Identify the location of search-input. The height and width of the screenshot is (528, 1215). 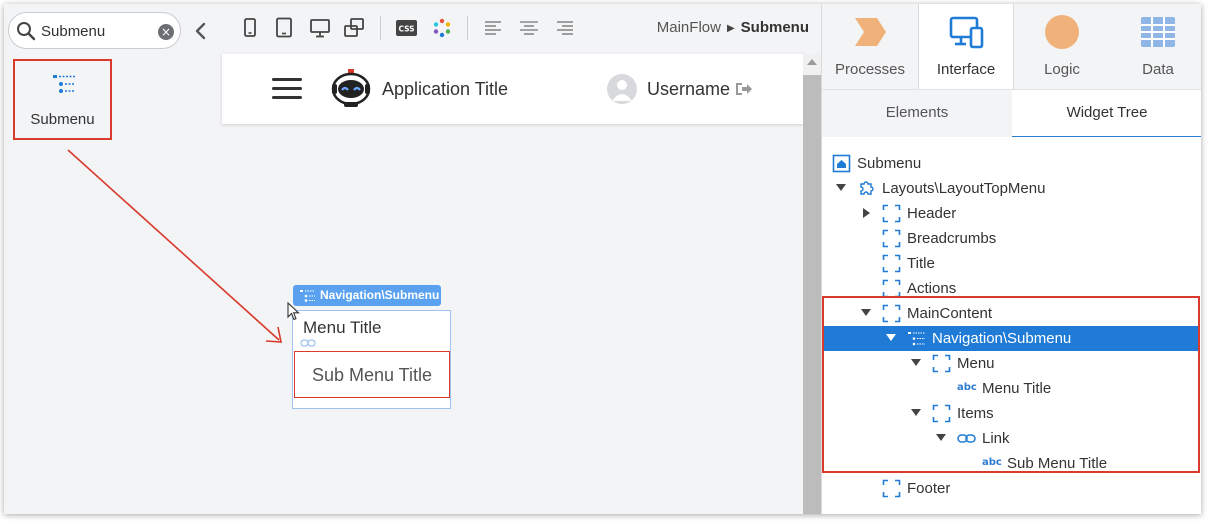
(96, 31).